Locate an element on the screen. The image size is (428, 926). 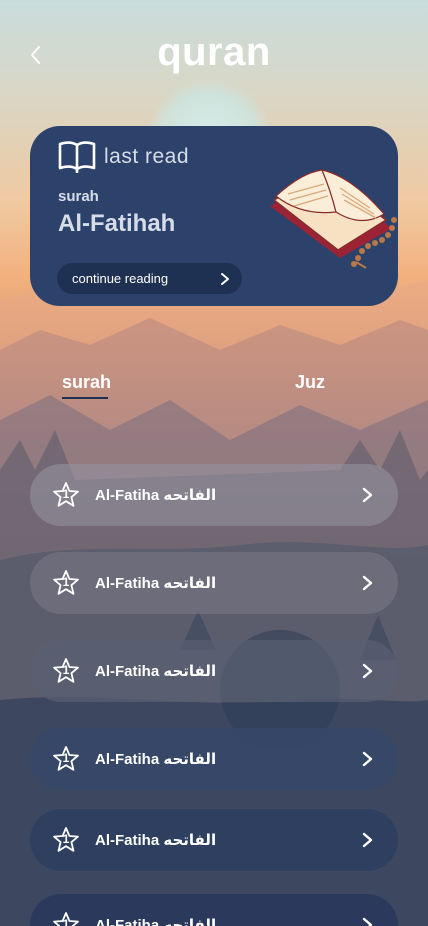
tab-juz: Juz is located at coordinates (310, 382).